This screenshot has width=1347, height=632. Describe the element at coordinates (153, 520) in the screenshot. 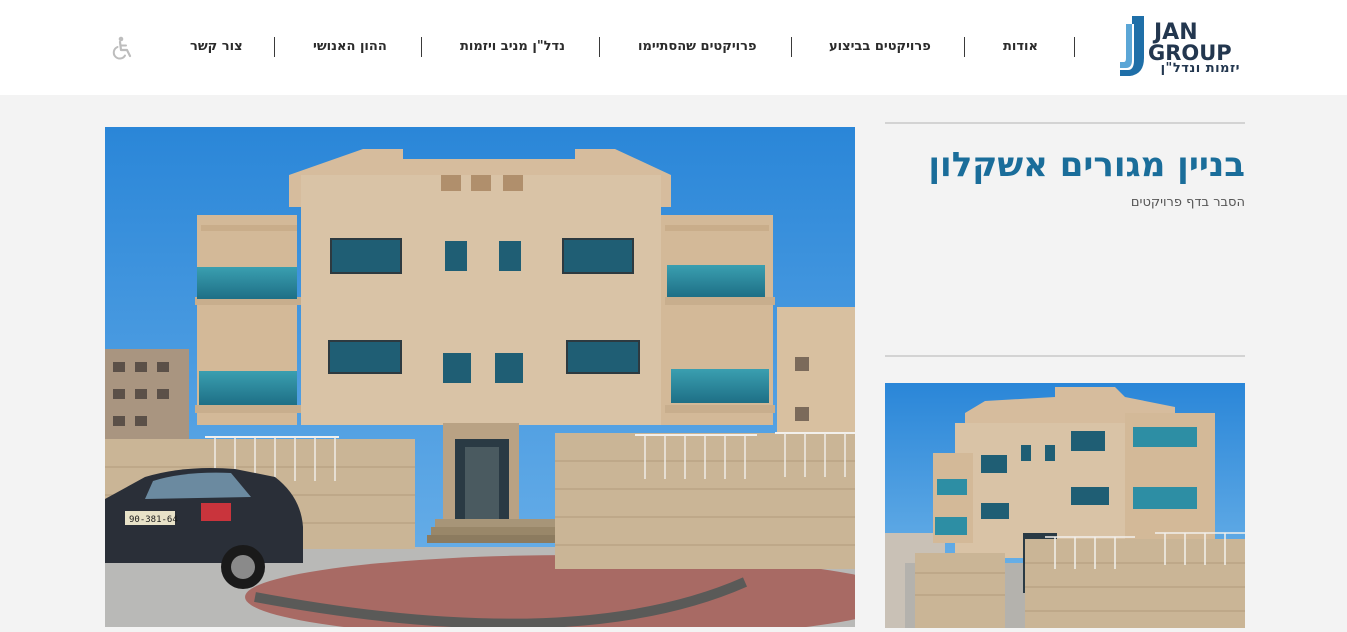

I see `car-license-plate: 90-381-64` at that location.